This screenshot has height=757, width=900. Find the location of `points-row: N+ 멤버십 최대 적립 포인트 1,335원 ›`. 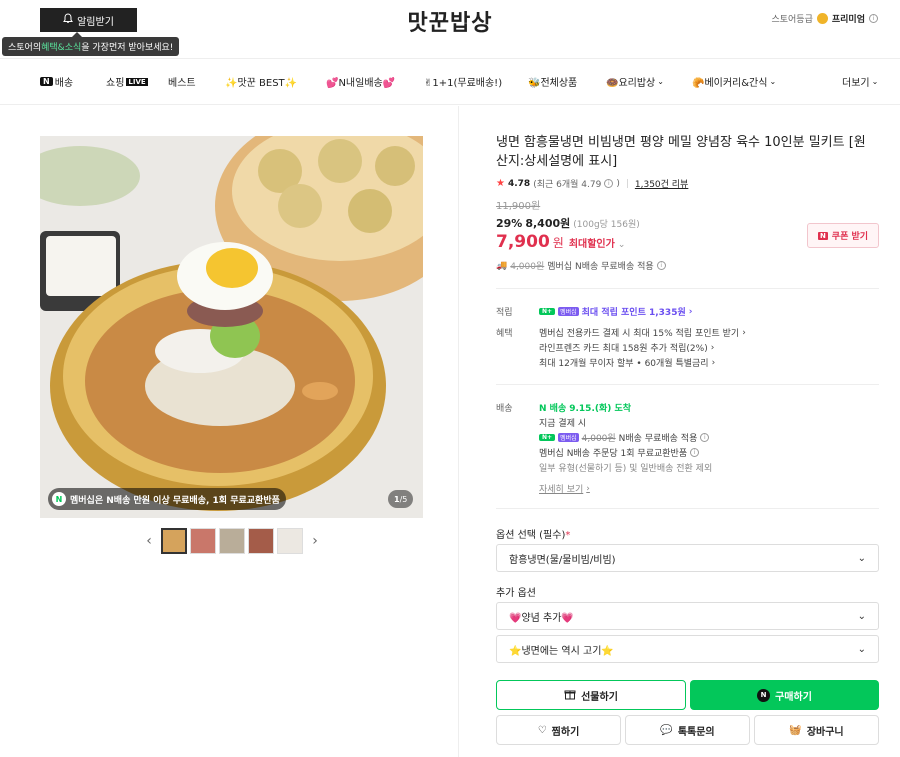

points-row: N+ 멤버십 최대 적립 포인트 1,335원 › is located at coordinates (615, 311).